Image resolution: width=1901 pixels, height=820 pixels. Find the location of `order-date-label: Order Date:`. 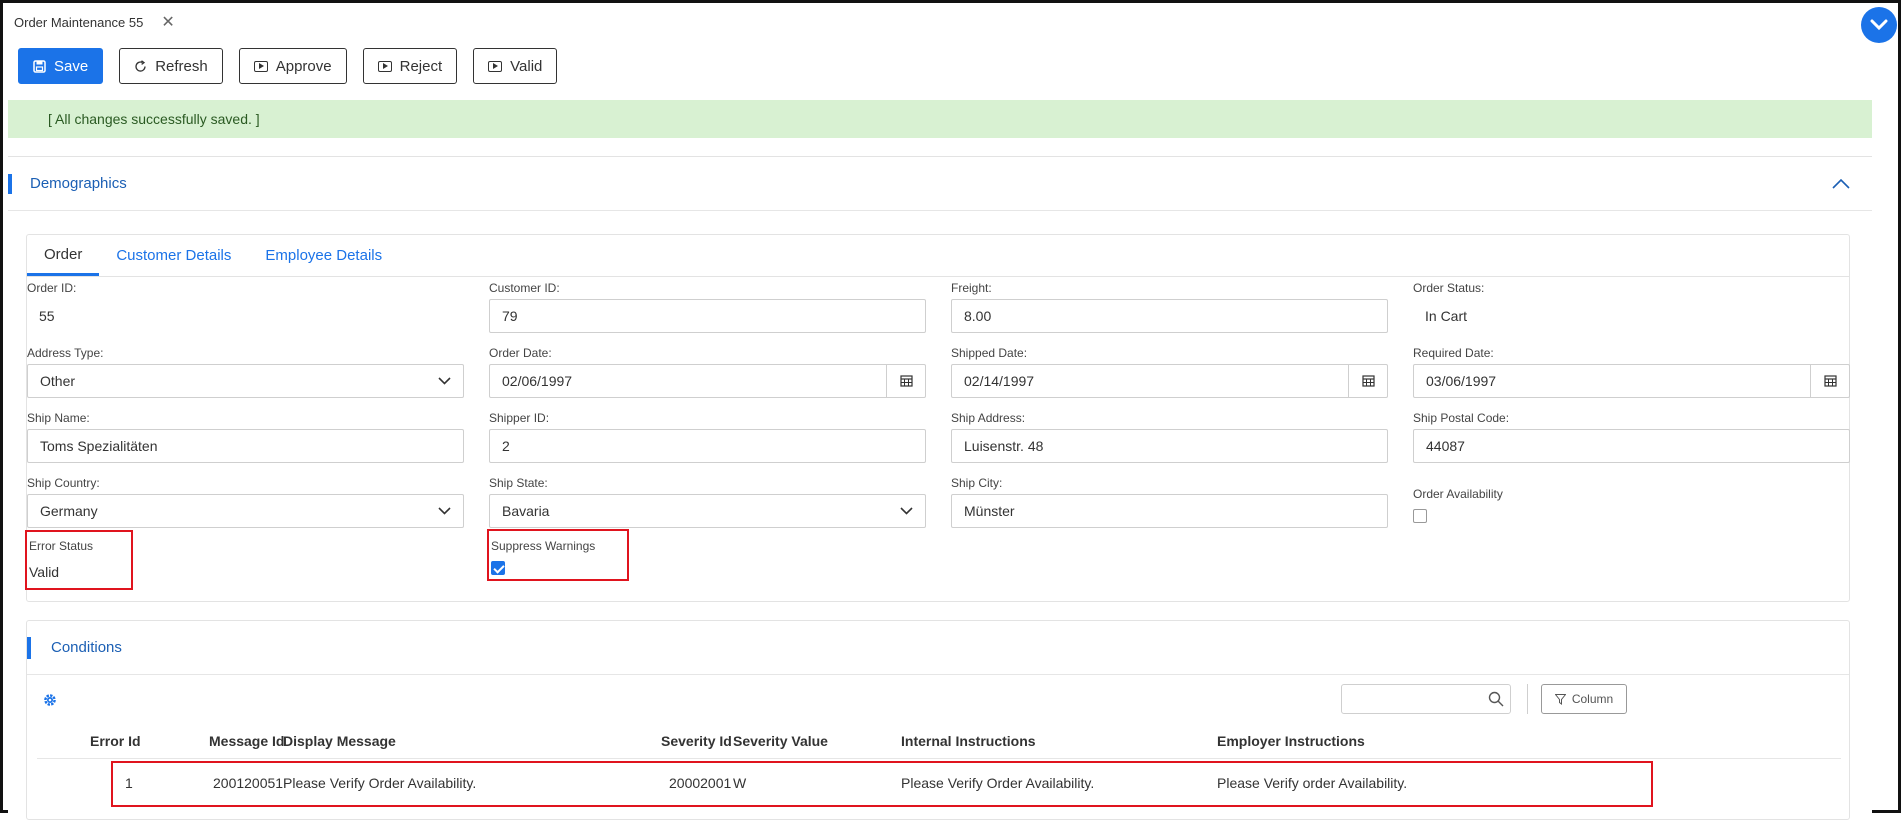

order-date-label: Order Date: is located at coordinates (520, 353).